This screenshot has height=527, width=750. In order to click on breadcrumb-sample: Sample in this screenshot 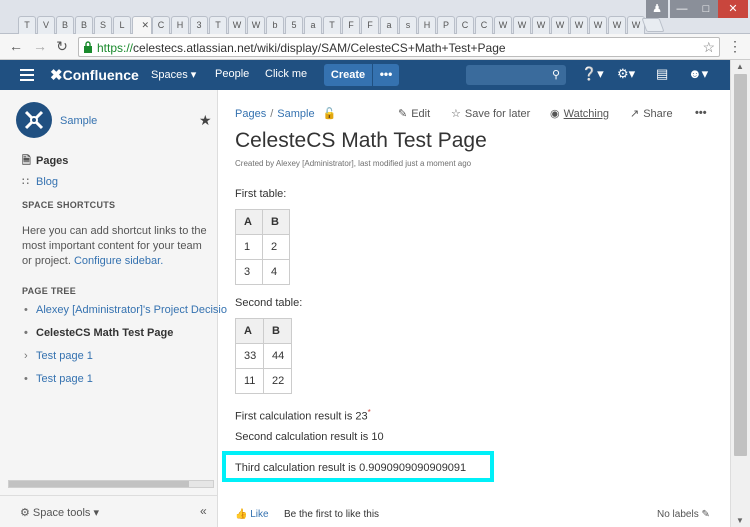, I will do `click(295, 114)`.